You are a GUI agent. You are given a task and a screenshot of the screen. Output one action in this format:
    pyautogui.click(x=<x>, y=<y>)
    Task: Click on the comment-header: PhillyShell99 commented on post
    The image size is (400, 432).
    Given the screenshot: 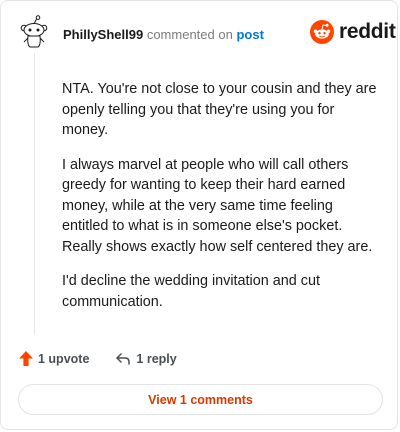 What is the action you would take?
    pyautogui.click(x=163, y=34)
    